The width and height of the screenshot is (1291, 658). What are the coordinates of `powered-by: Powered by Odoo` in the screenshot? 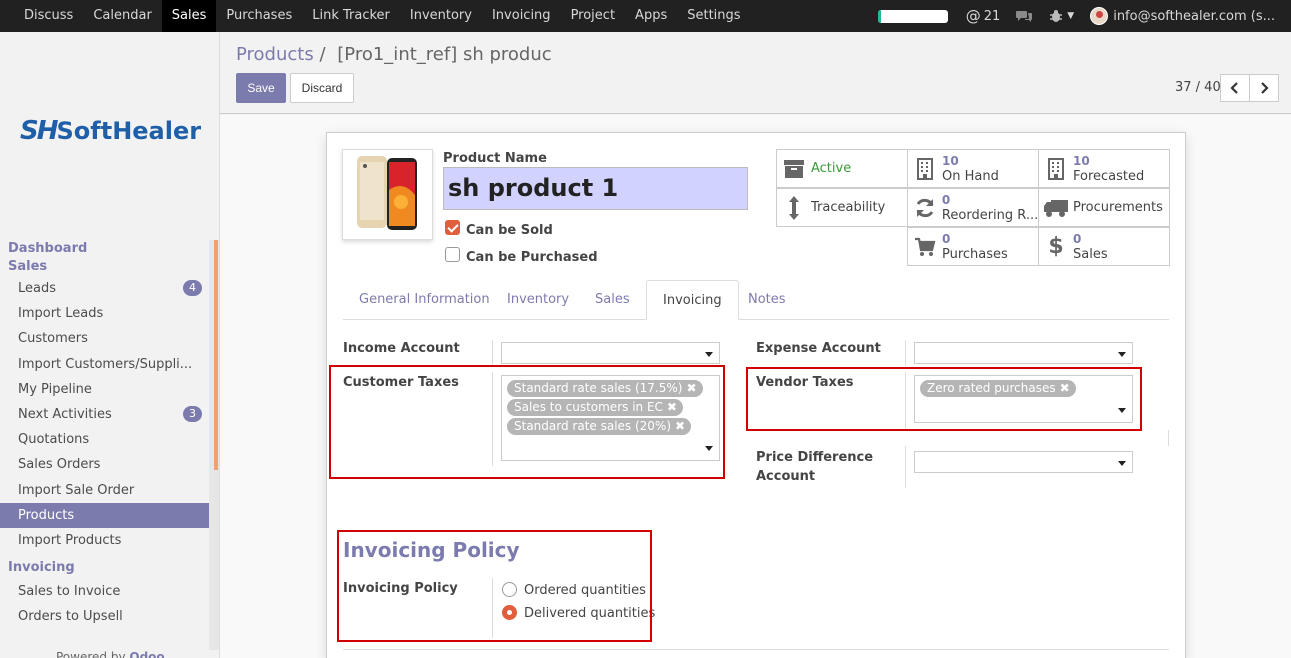 It's located at (110, 654).